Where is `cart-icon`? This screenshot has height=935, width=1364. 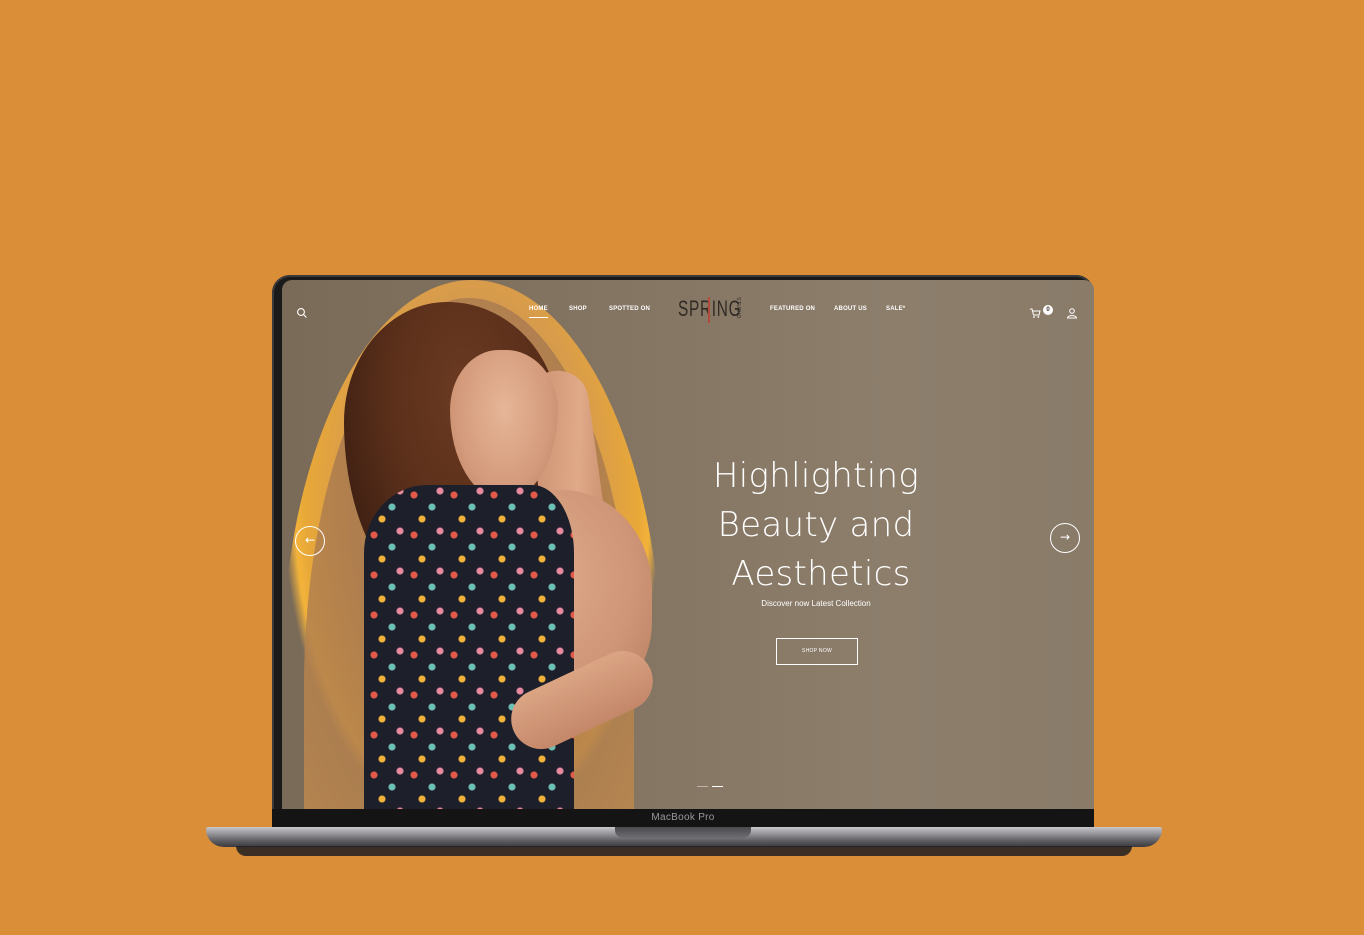
cart-icon is located at coordinates (1035, 311).